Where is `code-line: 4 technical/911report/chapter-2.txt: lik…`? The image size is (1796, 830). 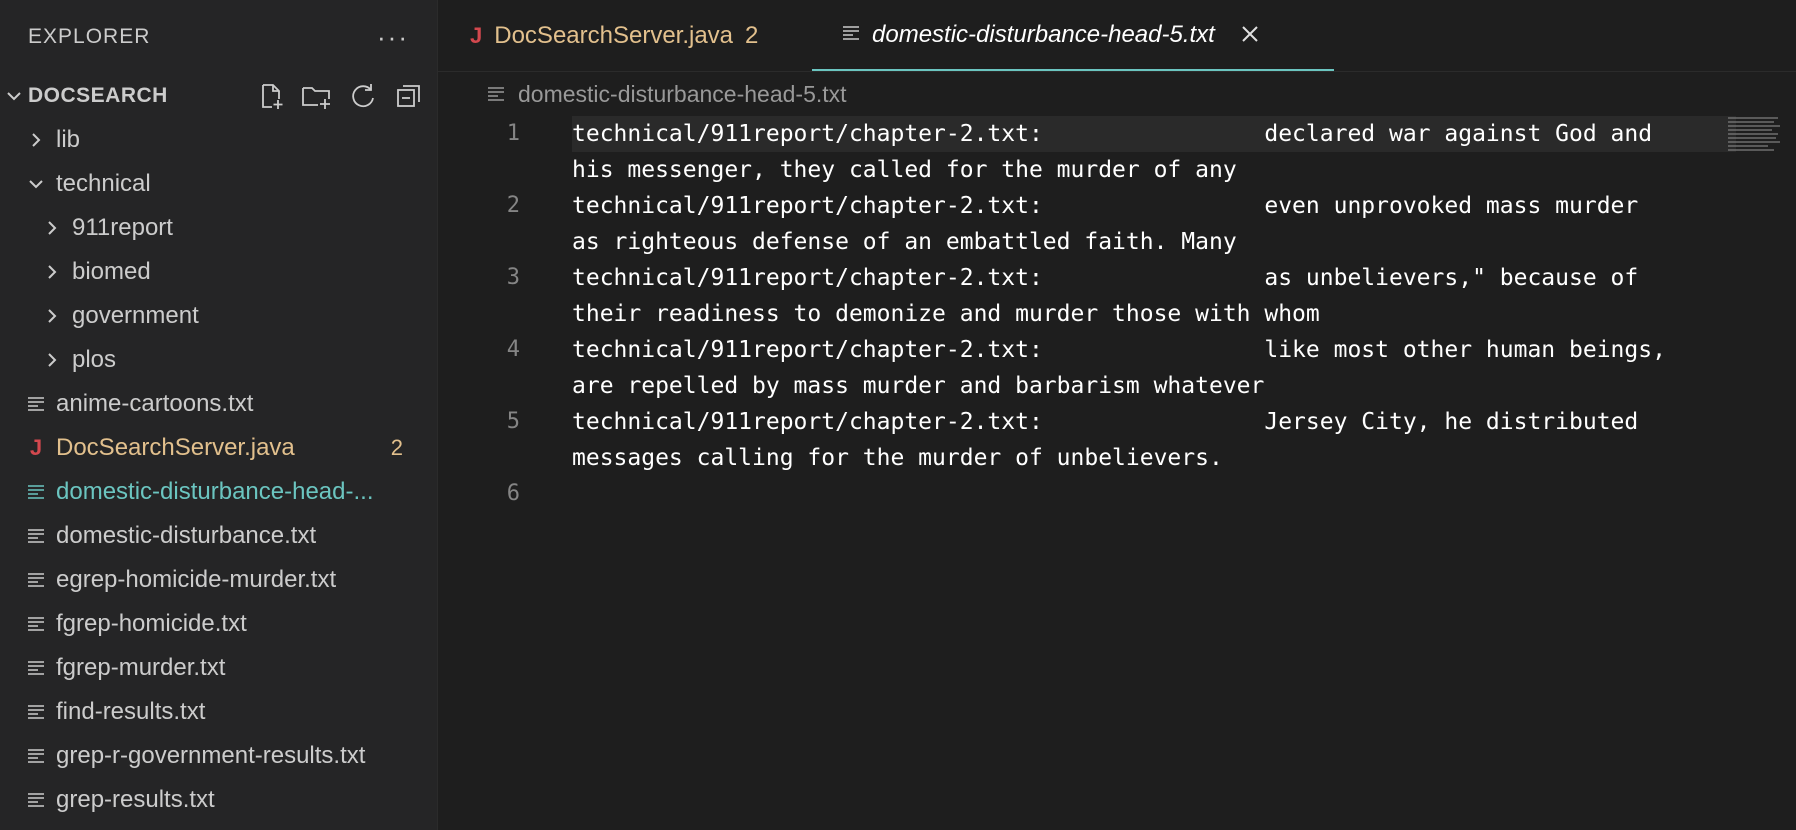
code-line: 4 technical/911report/chapter-2.txt: lik… is located at coordinates (1117, 368).